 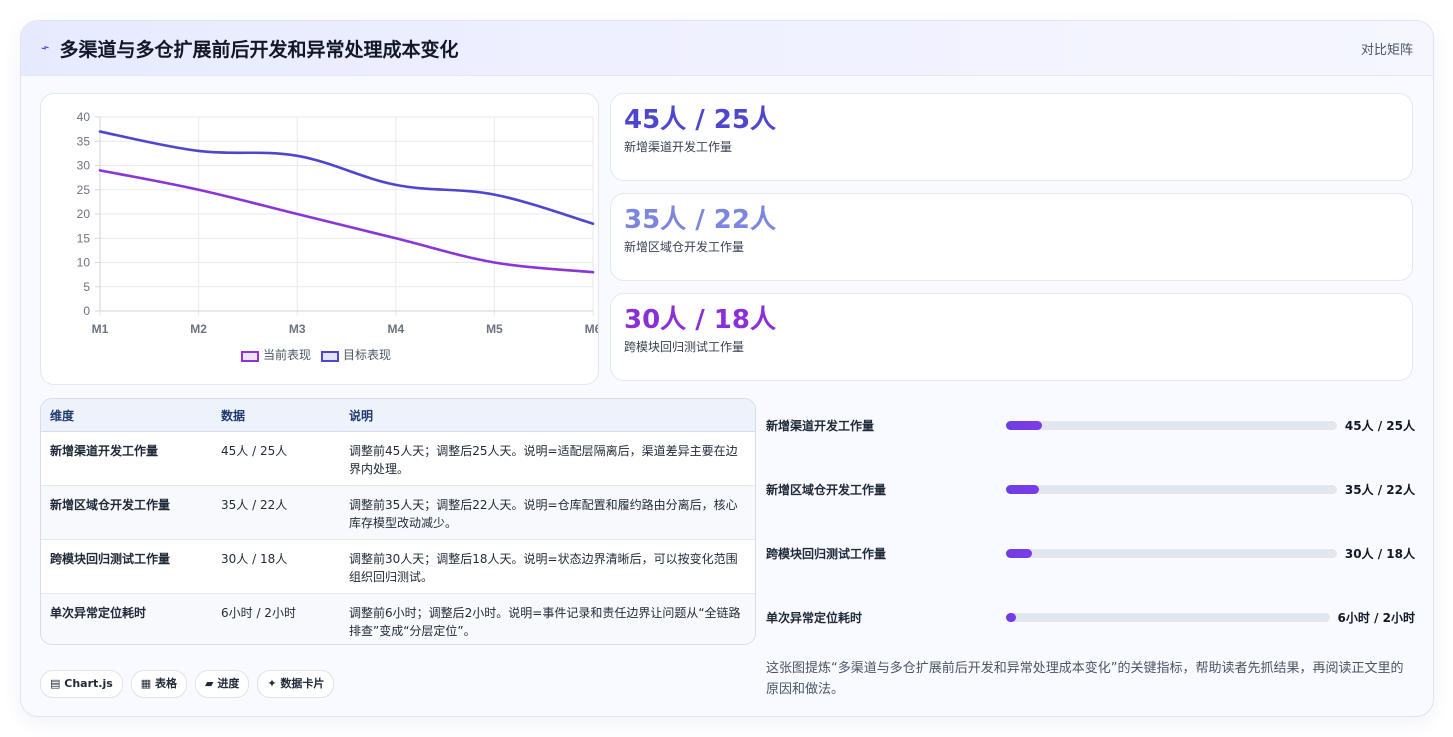 I want to click on chart-trend-icon: ⌁, so click(x=45, y=48).